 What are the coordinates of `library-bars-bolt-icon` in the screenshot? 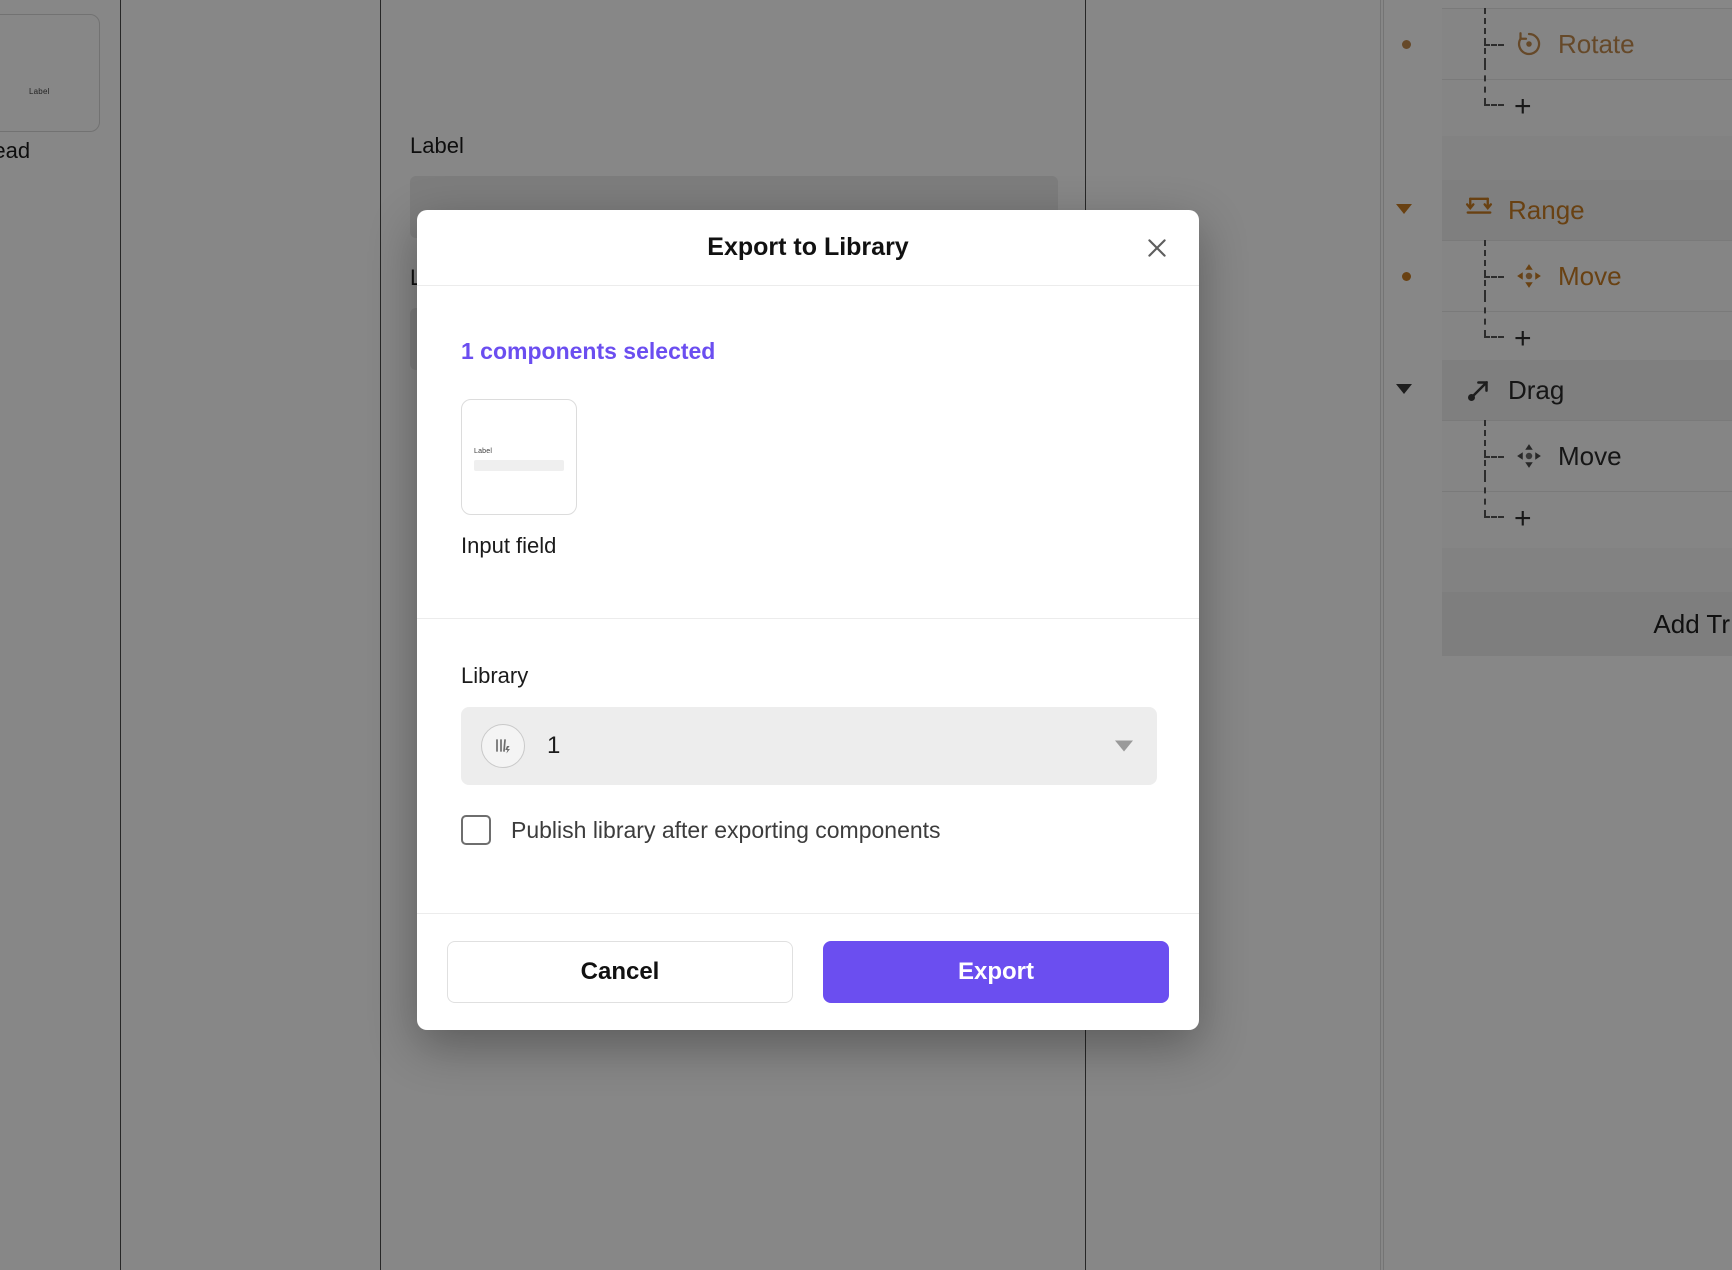 It's located at (503, 746).